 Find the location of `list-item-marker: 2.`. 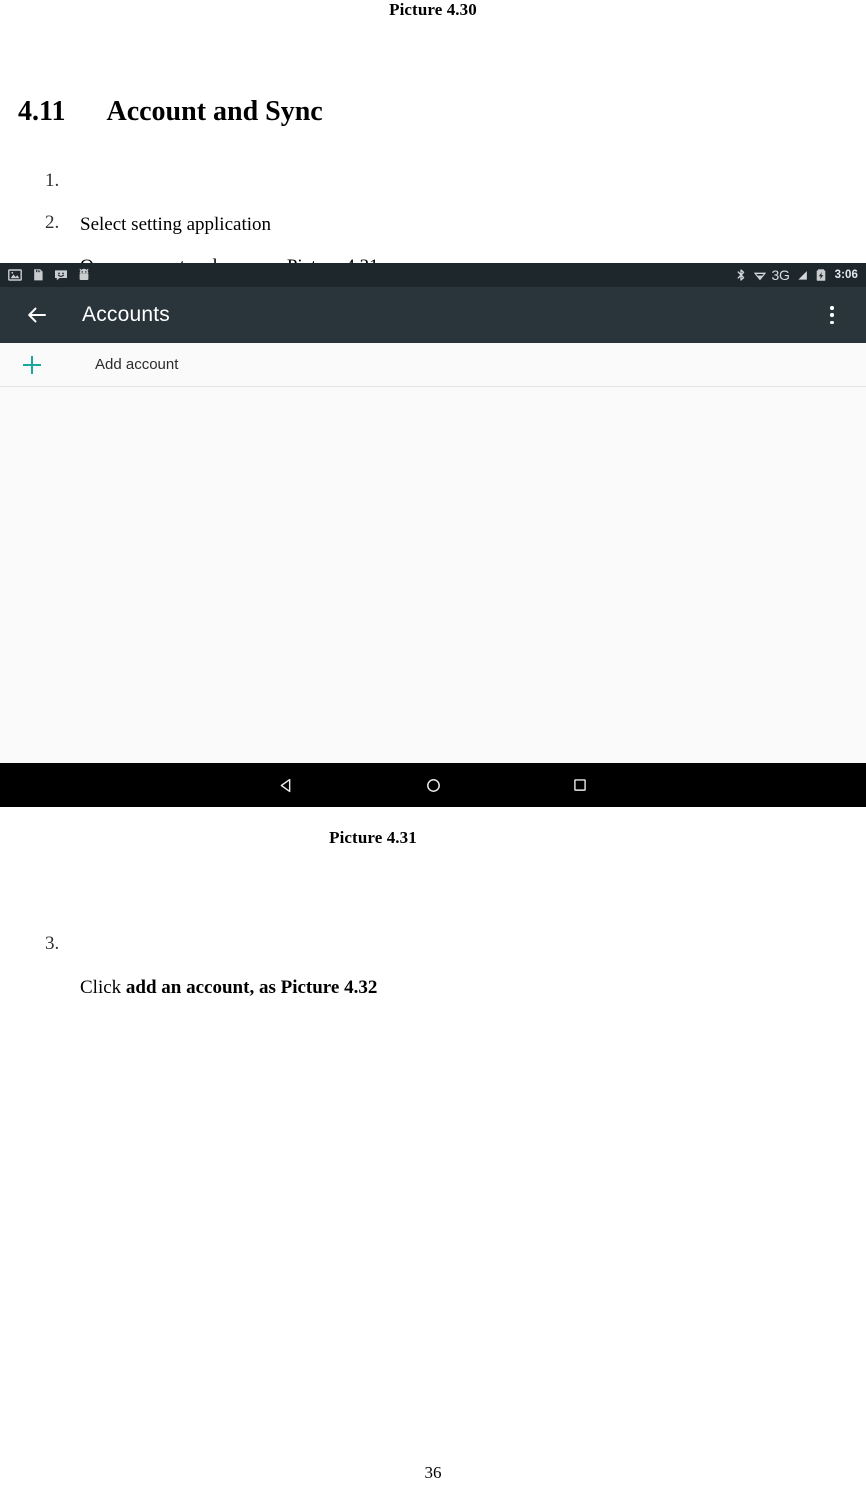

list-item-marker: 2. is located at coordinates (52, 222).